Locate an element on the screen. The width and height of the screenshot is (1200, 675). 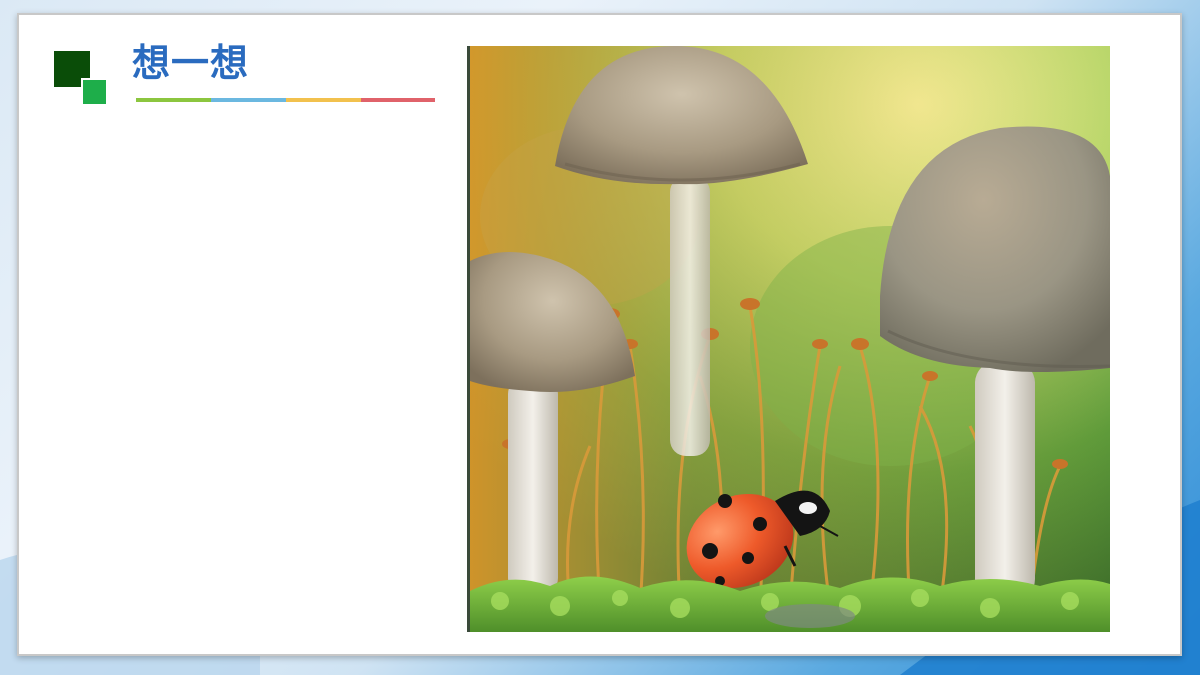
logo-square-light is located at coordinates (93, 91).